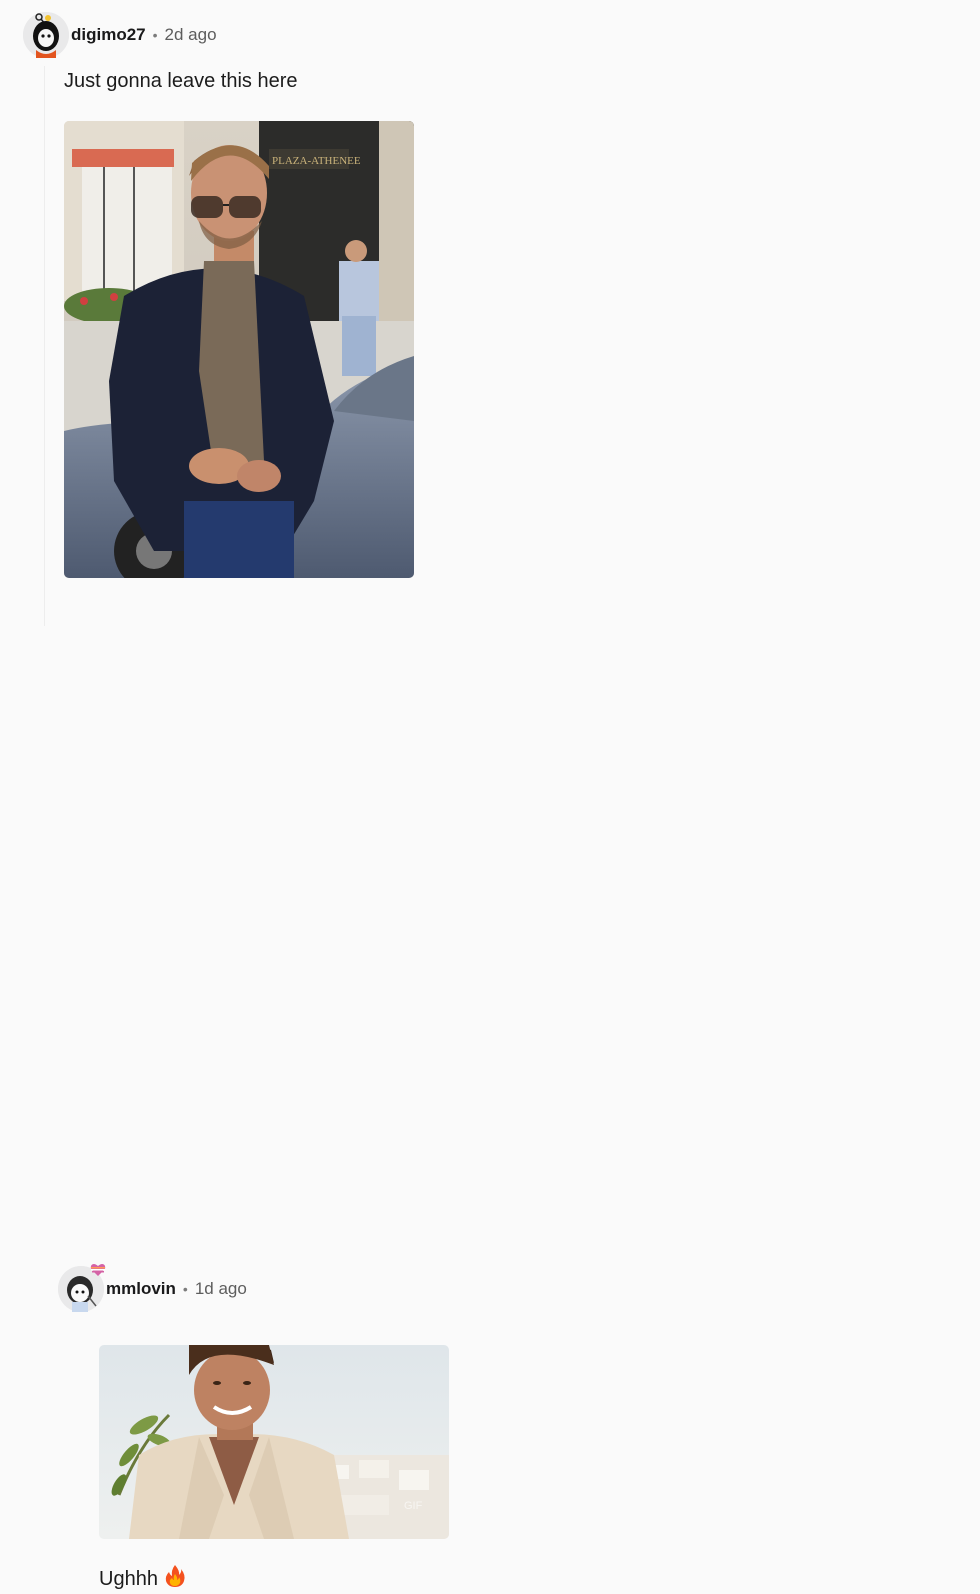  I want to click on username: mmlovin, so click(141, 1289).